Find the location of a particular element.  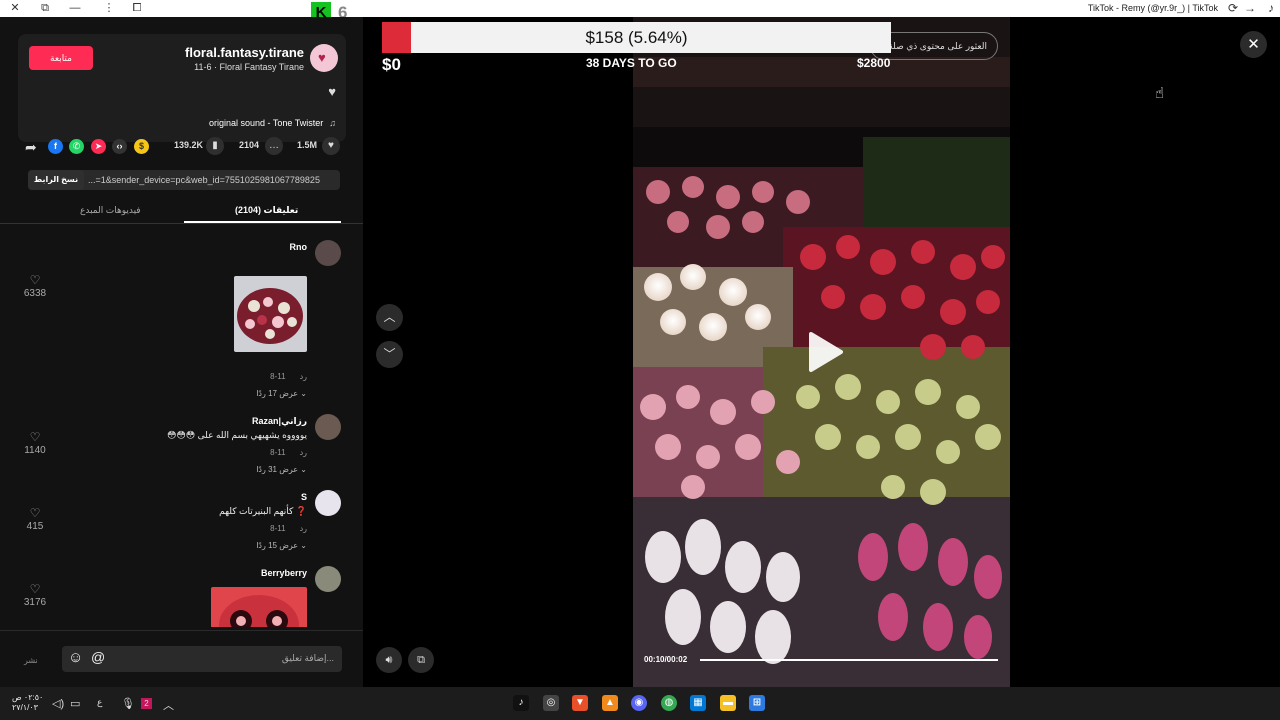

chrome-icon: ◍ is located at coordinates (669, 703).